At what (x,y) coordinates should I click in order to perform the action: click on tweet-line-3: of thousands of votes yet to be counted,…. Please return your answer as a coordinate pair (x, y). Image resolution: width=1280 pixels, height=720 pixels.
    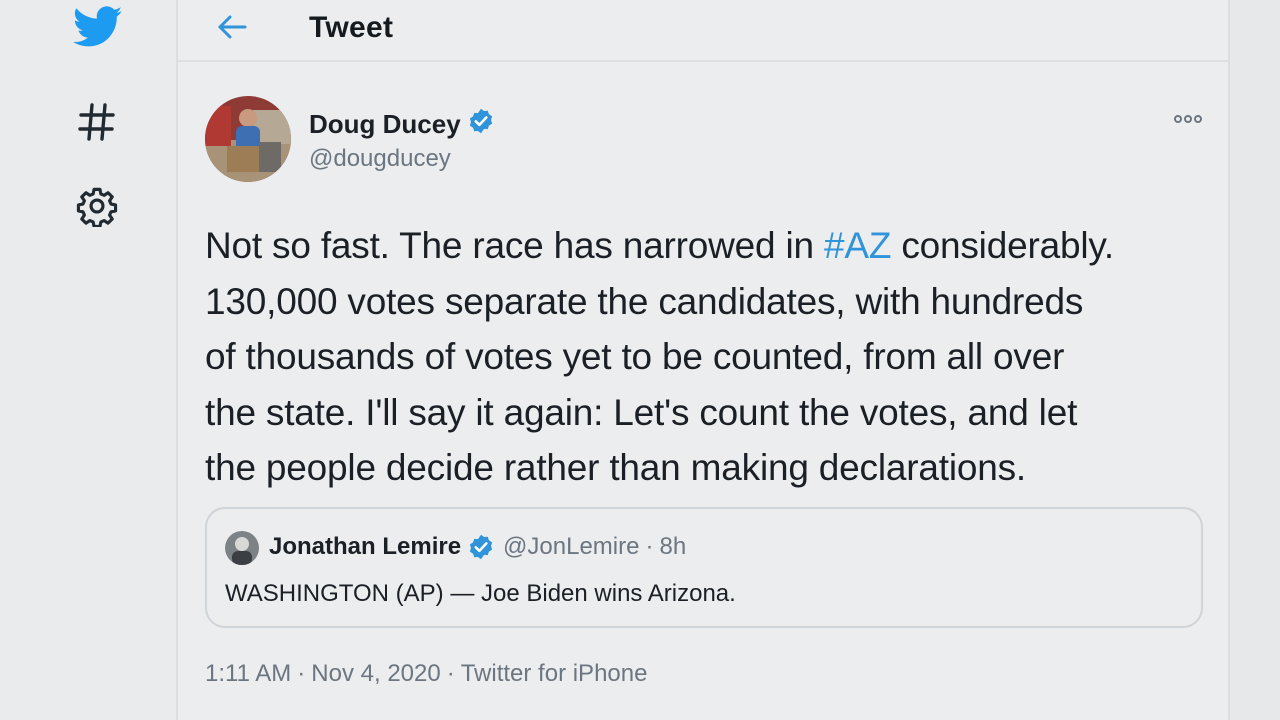
    Looking at the image, I should click on (635, 356).